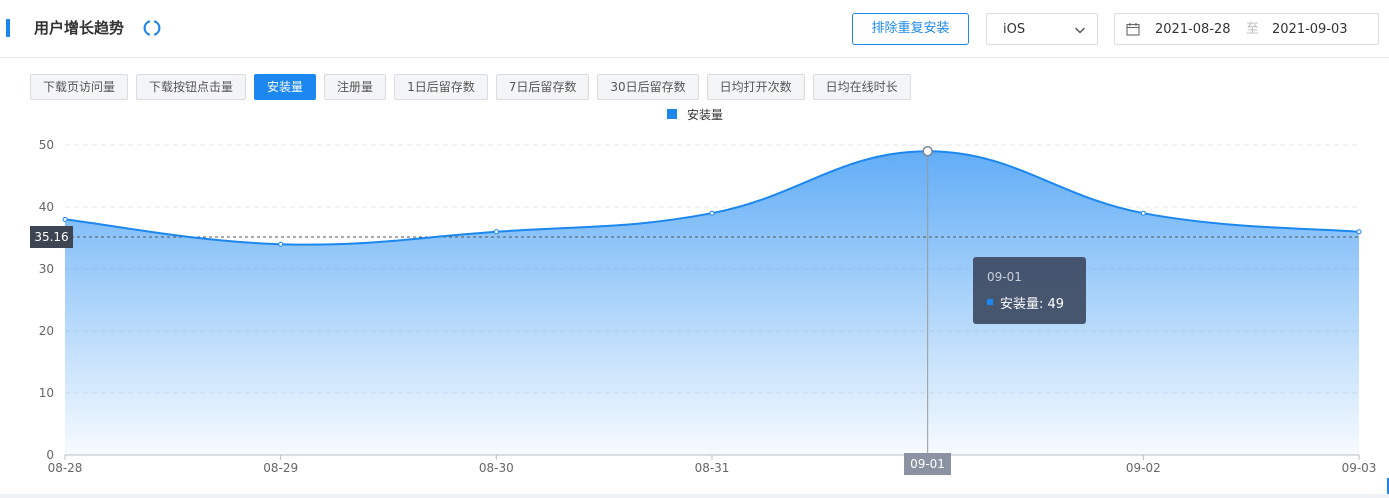 The width and height of the screenshot is (1389, 498). I want to click on y-tick-label: 40, so click(46, 207).